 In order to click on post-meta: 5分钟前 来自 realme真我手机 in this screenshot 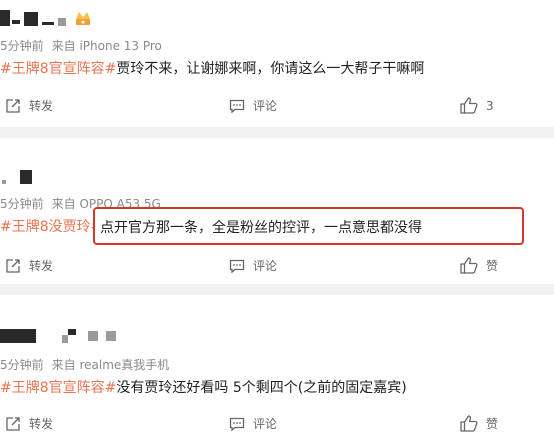, I will do `click(88, 364)`.